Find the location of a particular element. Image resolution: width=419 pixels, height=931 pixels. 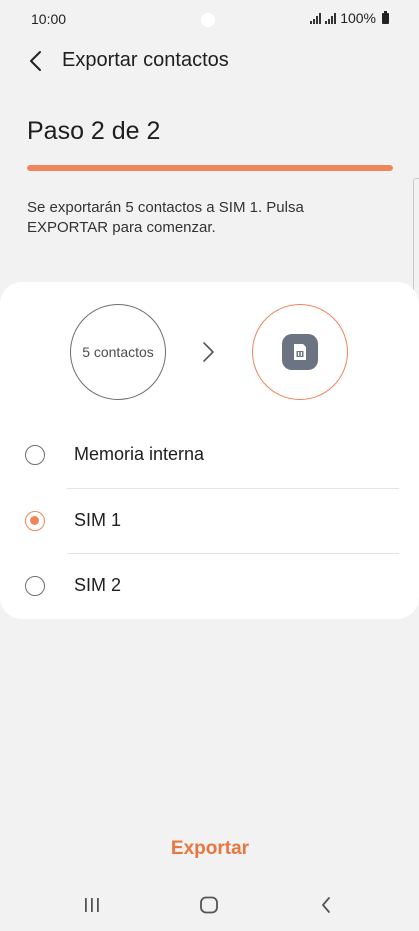

progress-fill is located at coordinates (210, 168).